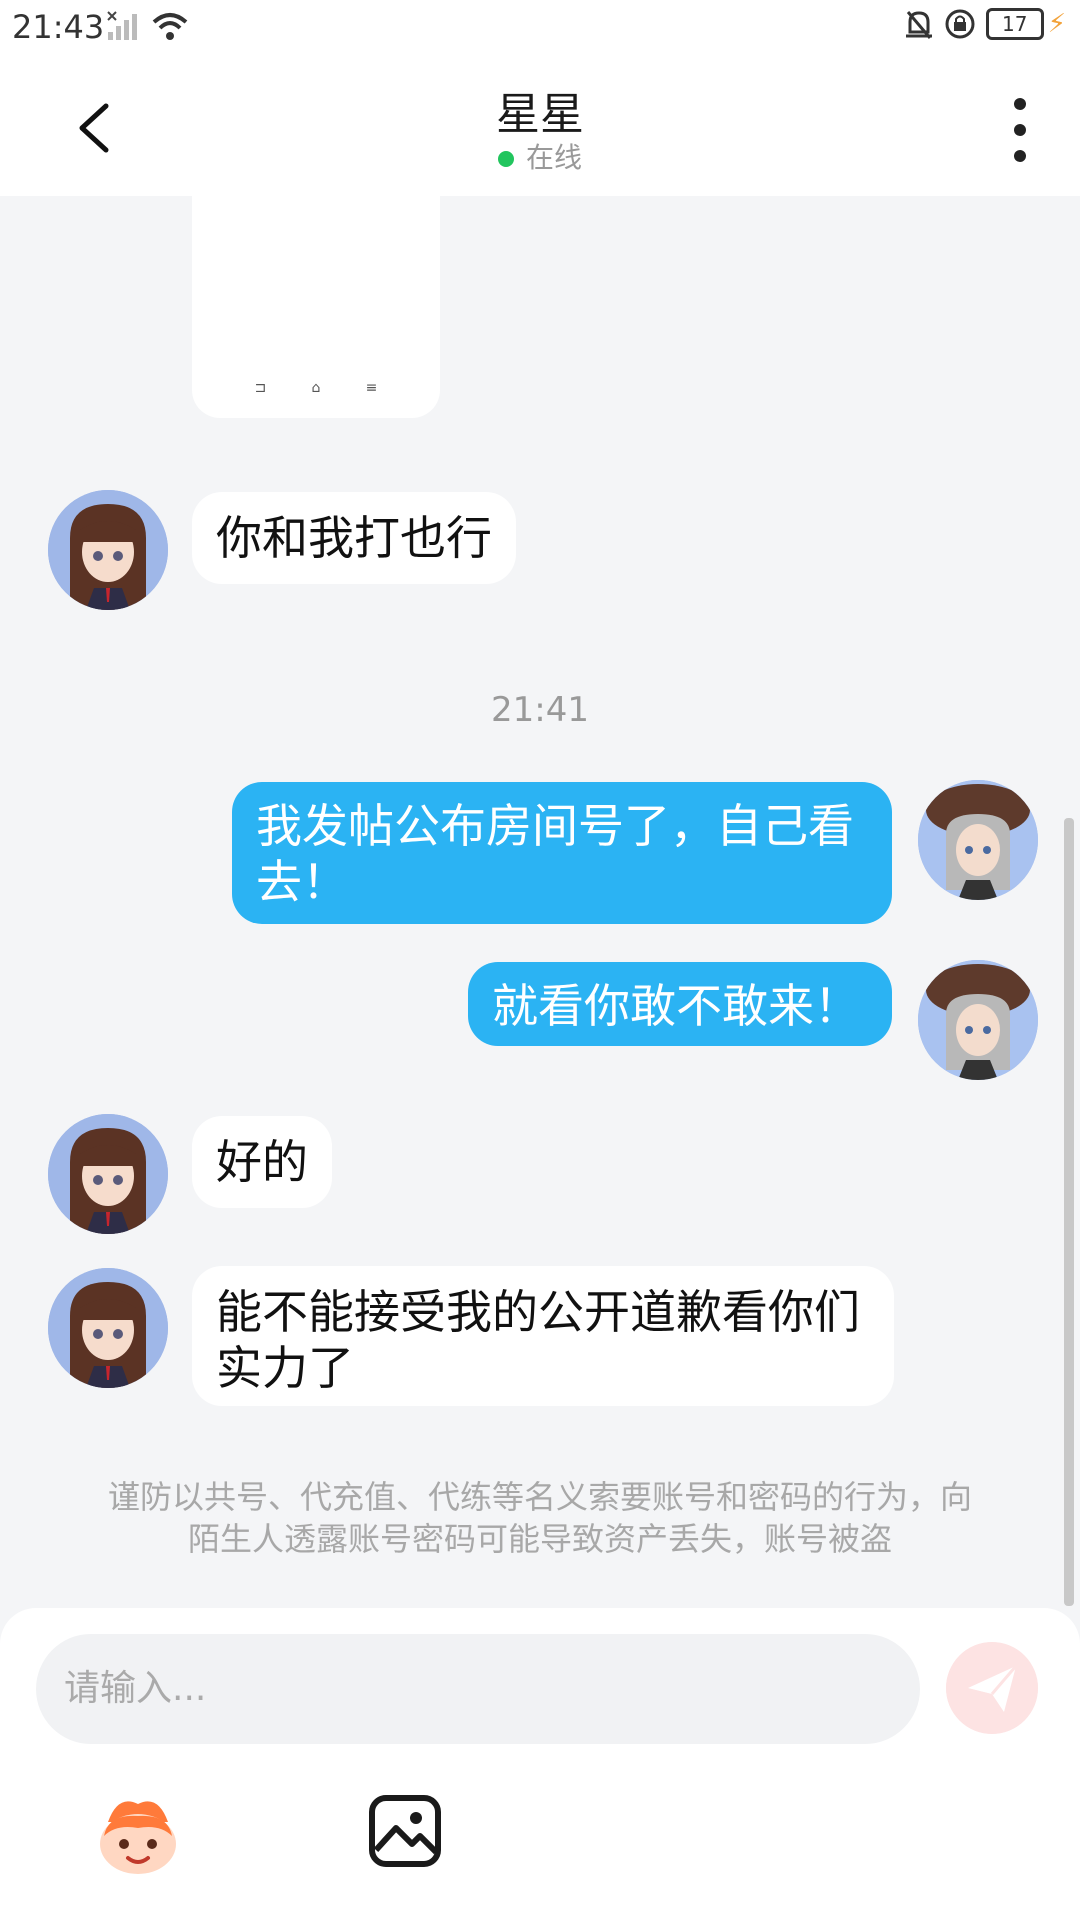 The height and width of the screenshot is (1920, 1080). Describe the element at coordinates (1014, 24) in the screenshot. I see `battery-icon: 17` at that location.